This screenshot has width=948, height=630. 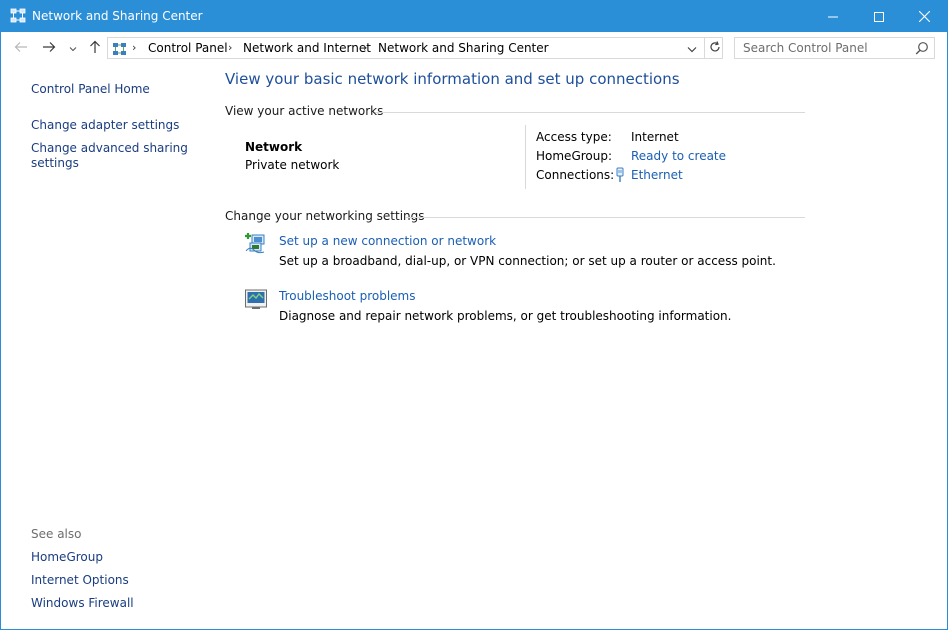 What do you see at coordinates (256, 243) in the screenshot?
I see `new-connection-icon` at bounding box center [256, 243].